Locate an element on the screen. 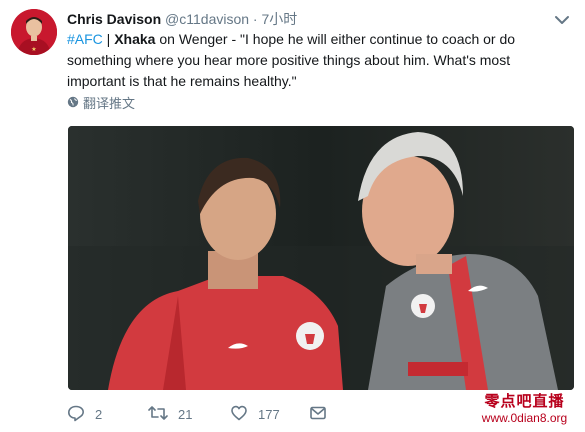 The image size is (585, 432). reply-button: 2 is located at coordinates (84, 414).